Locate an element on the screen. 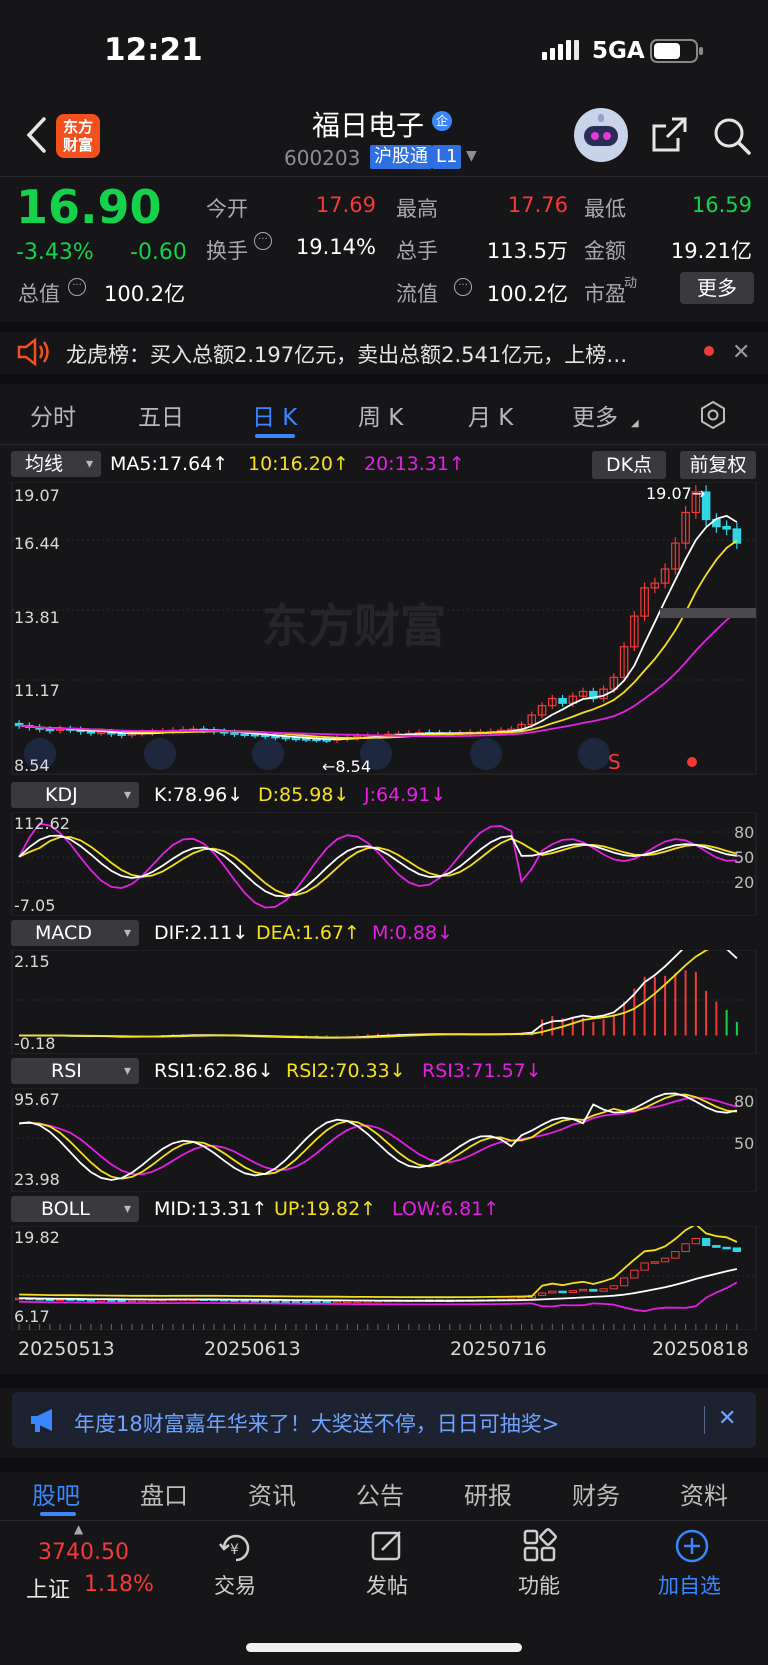 This screenshot has height=1665, width=768. price-band is located at coordinates (708, 613).